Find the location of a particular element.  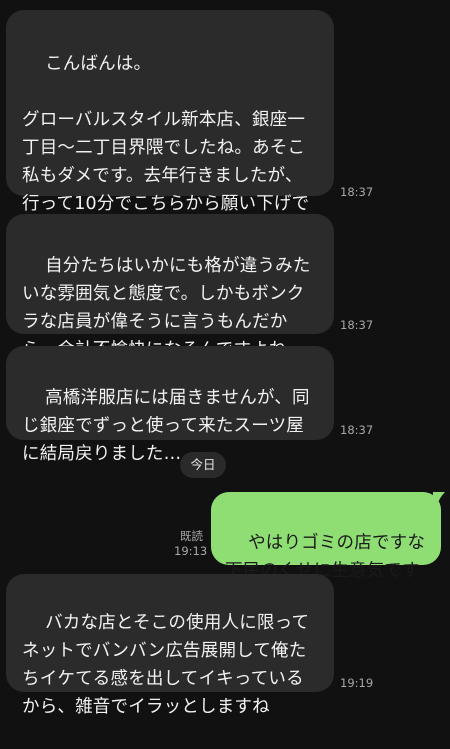

message-timestamp: 19:19 is located at coordinates (357, 683).